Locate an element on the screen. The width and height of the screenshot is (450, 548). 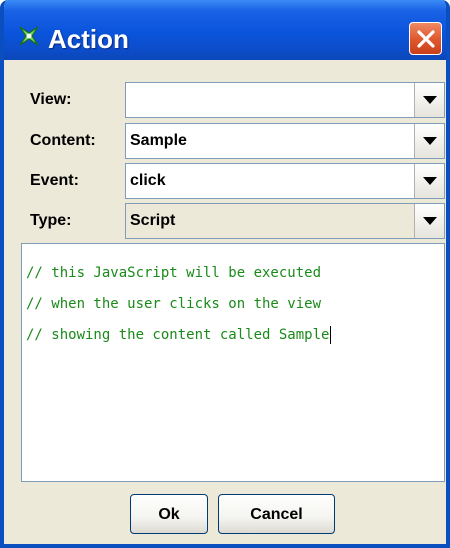
content-label: Content: is located at coordinates (63, 140).